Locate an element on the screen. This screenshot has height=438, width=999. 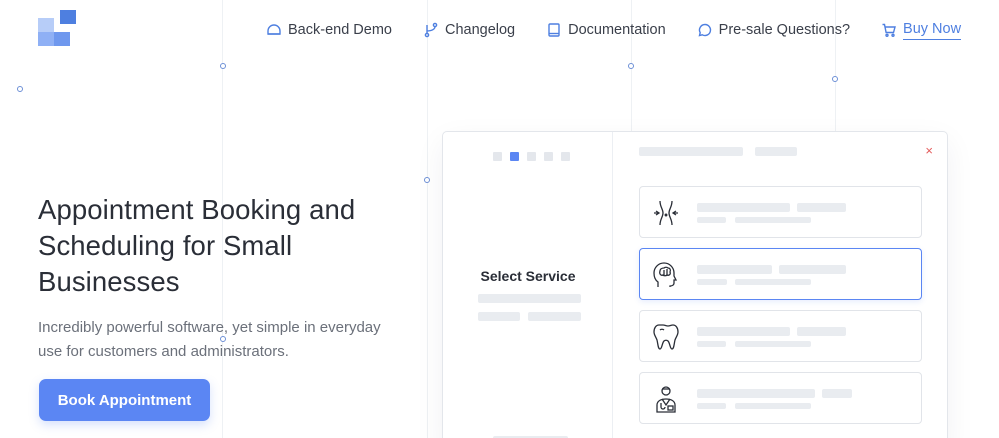
nav-label: Buy Now is located at coordinates (932, 30).